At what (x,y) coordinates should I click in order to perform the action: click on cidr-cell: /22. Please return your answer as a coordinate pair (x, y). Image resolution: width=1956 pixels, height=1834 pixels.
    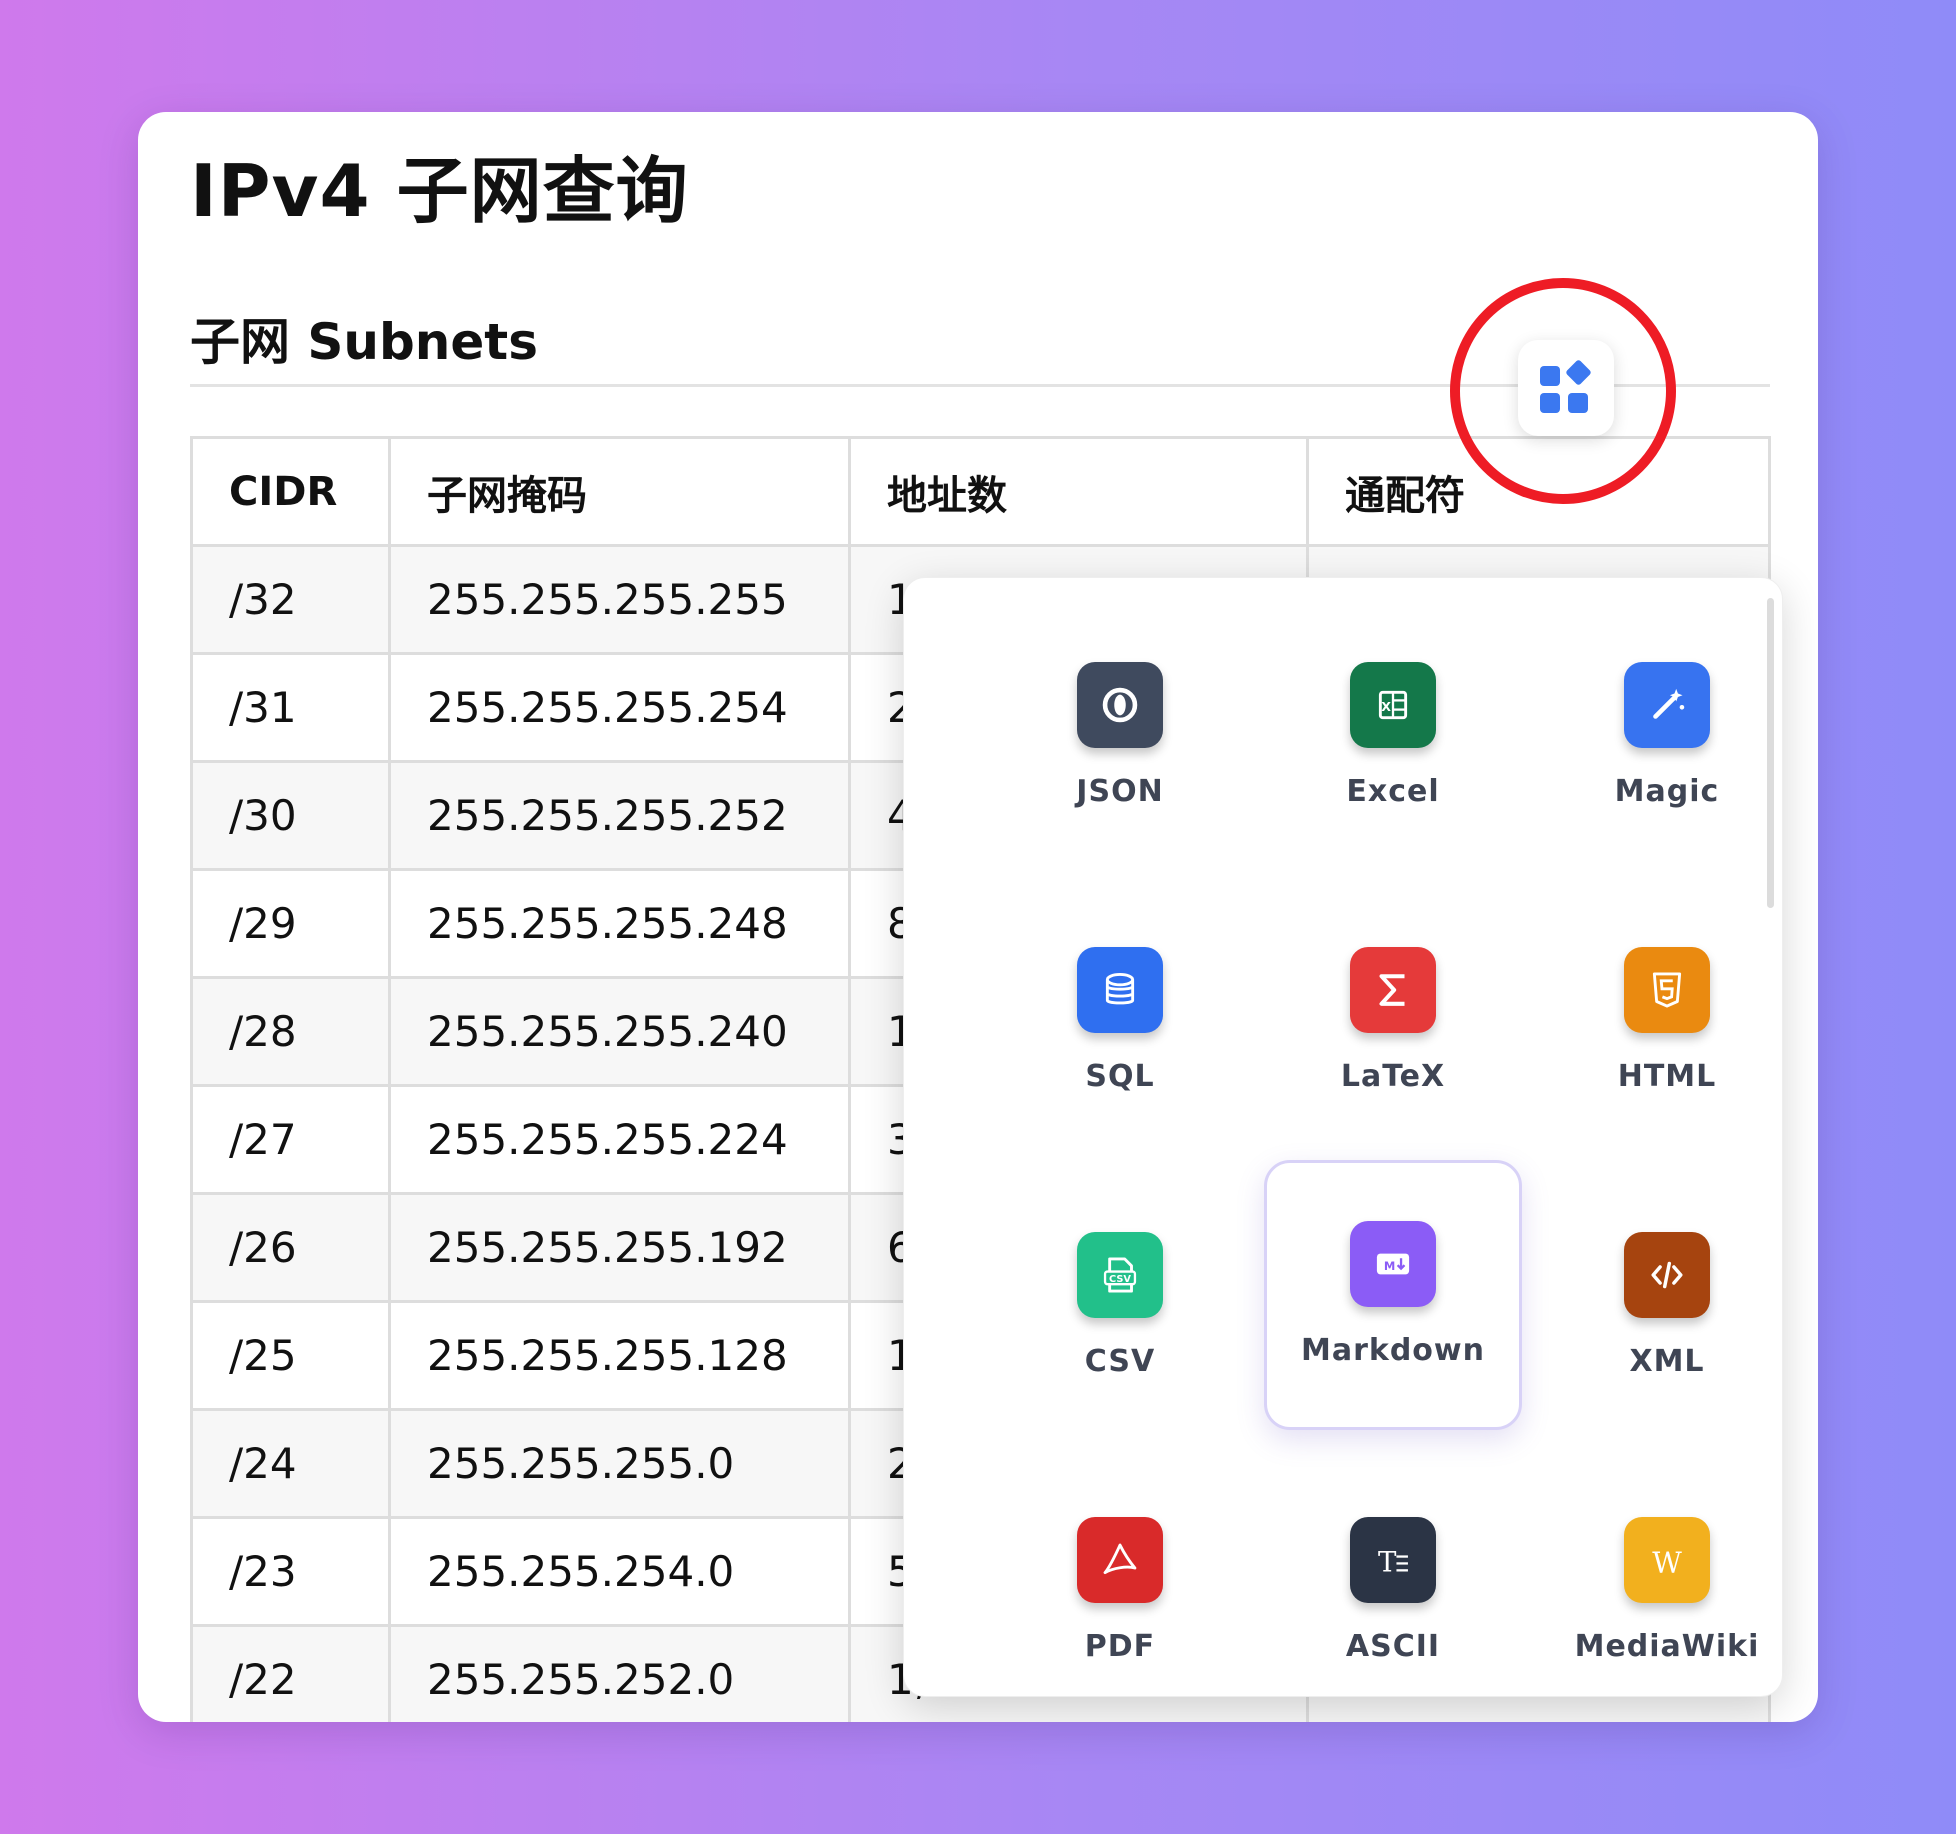
    Looking at the image, I should click on (290, 1673).